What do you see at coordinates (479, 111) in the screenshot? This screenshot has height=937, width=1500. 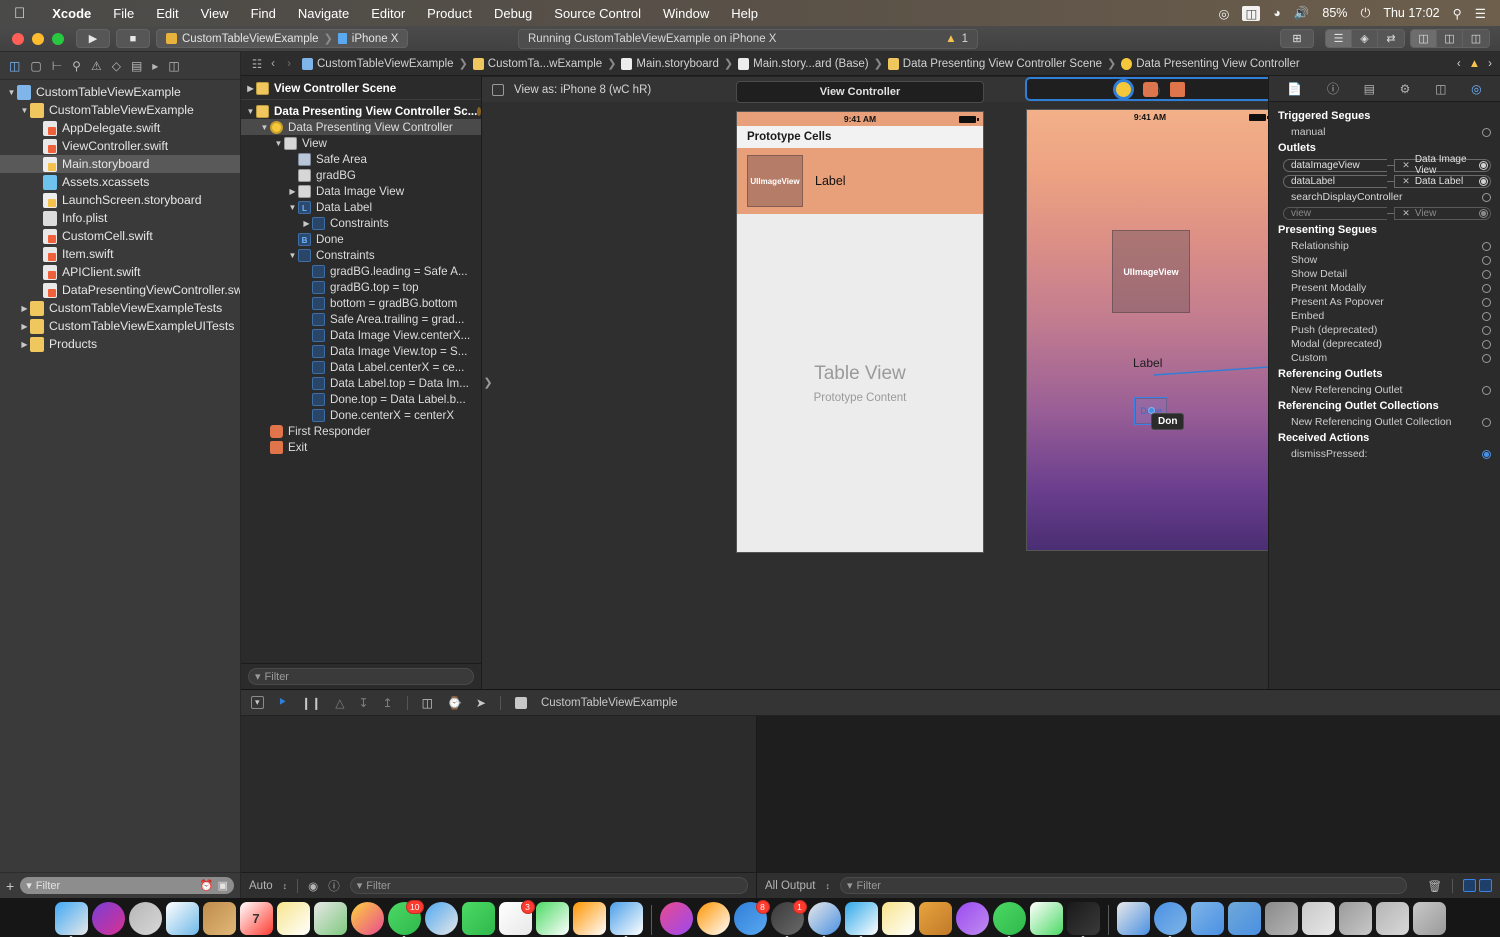 I see `scene-selection-dot` at bounding box center [479, 111].